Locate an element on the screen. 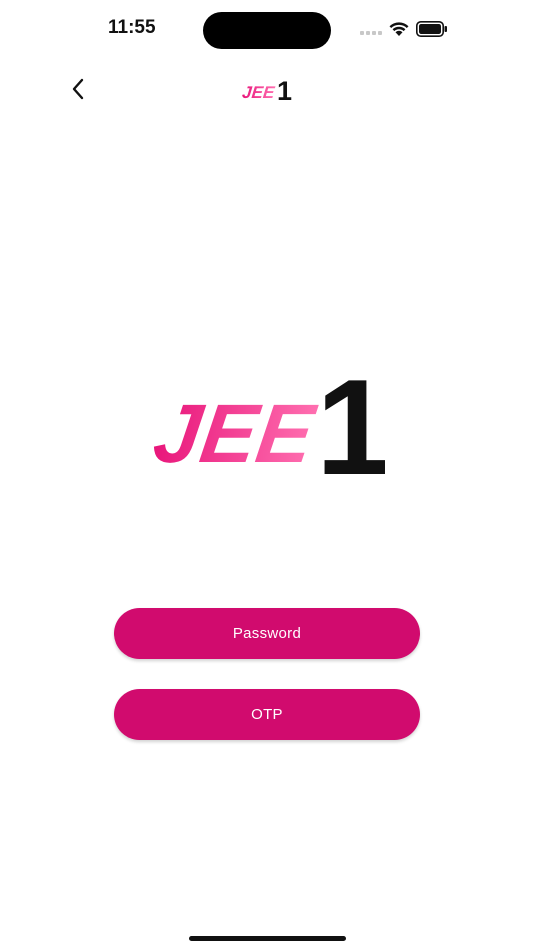  logo-text: JEE is located at coordinates (236, 432).